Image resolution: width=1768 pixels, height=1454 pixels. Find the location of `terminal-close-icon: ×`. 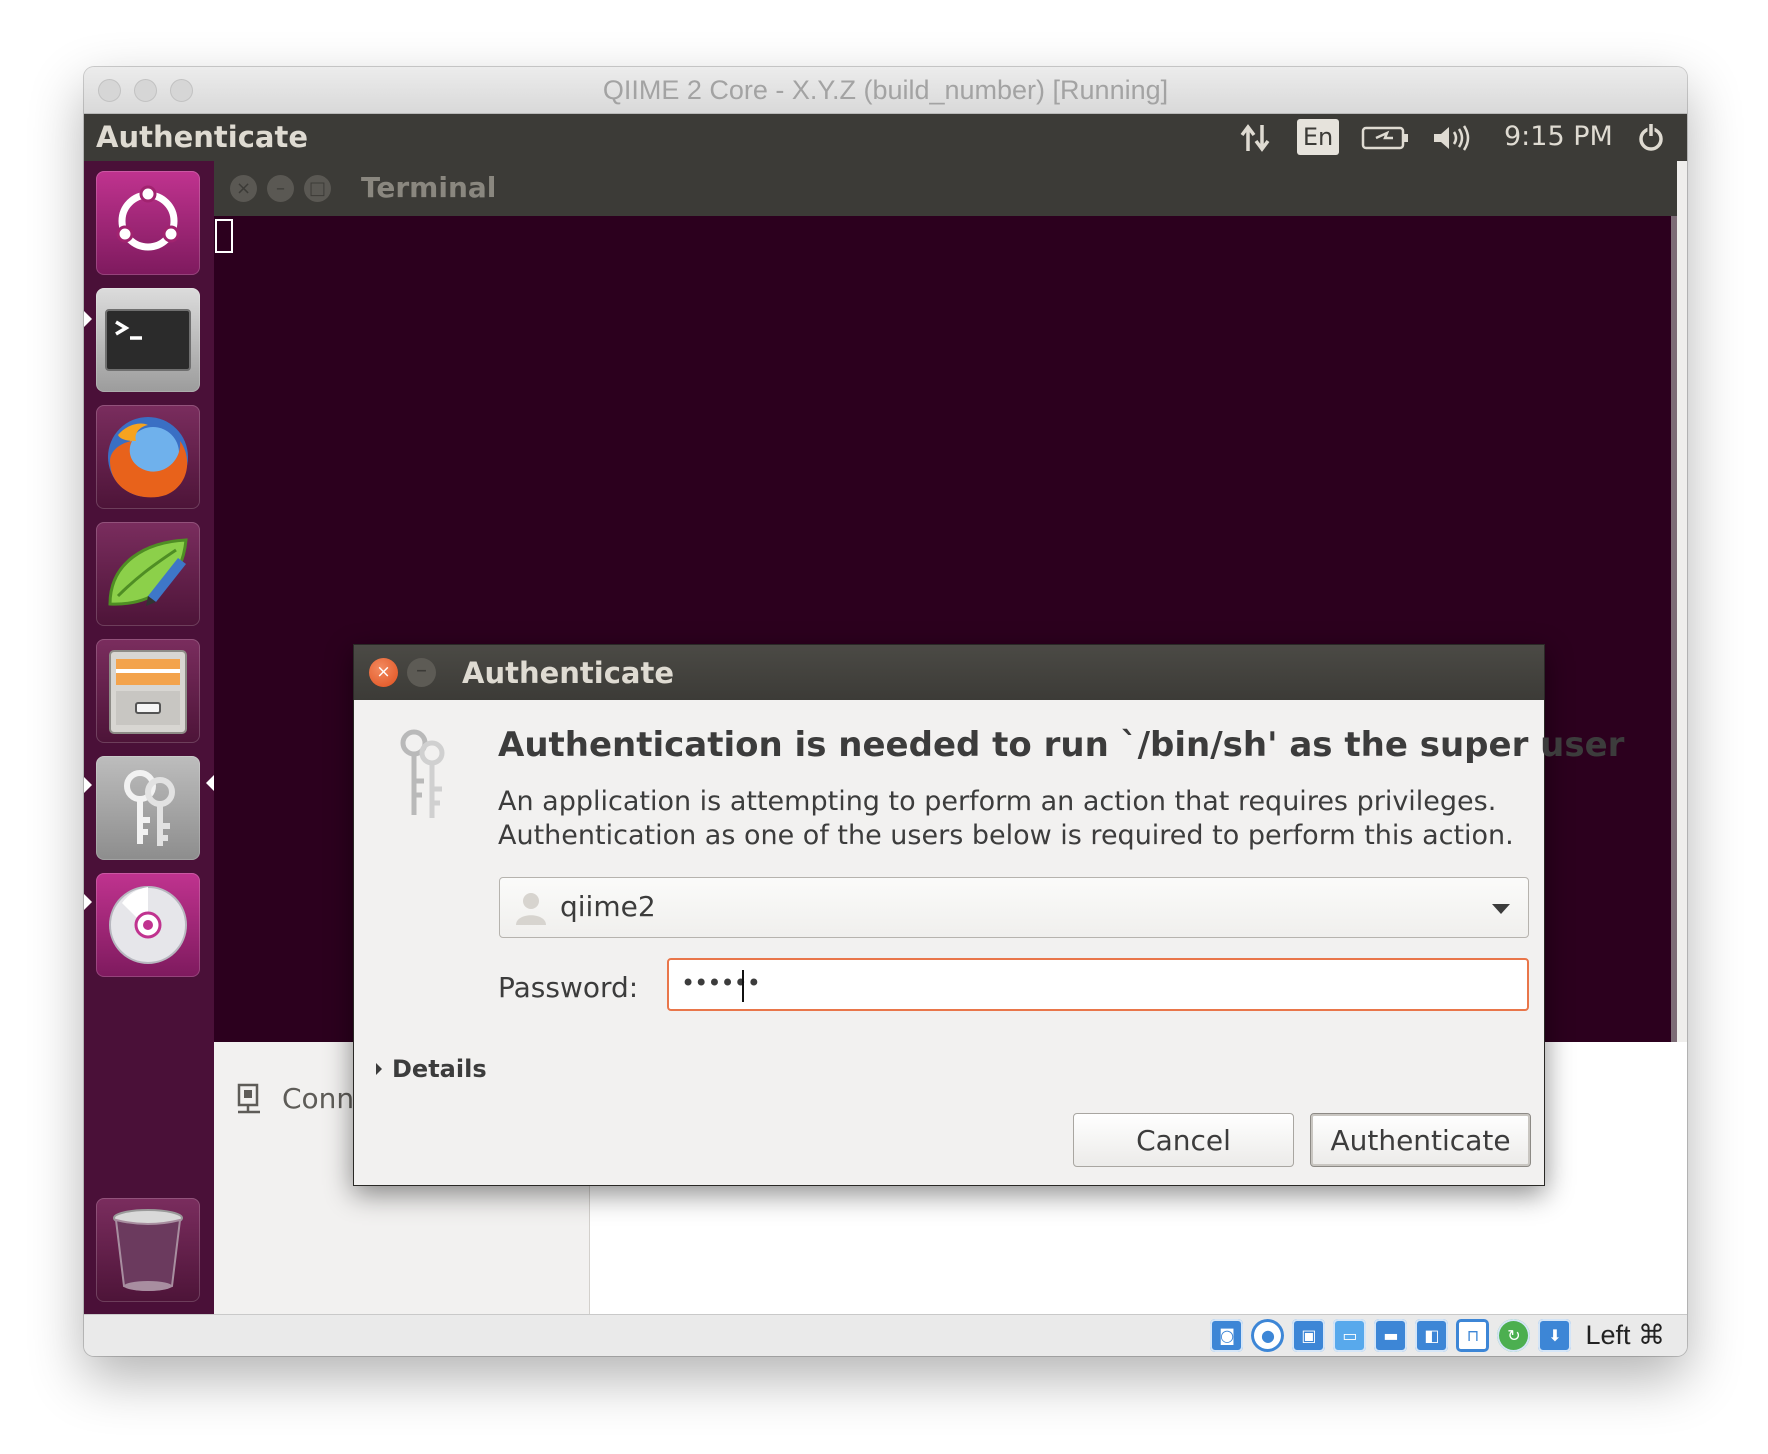

terminal-close-icon: × is located at coordinates (243, 188).